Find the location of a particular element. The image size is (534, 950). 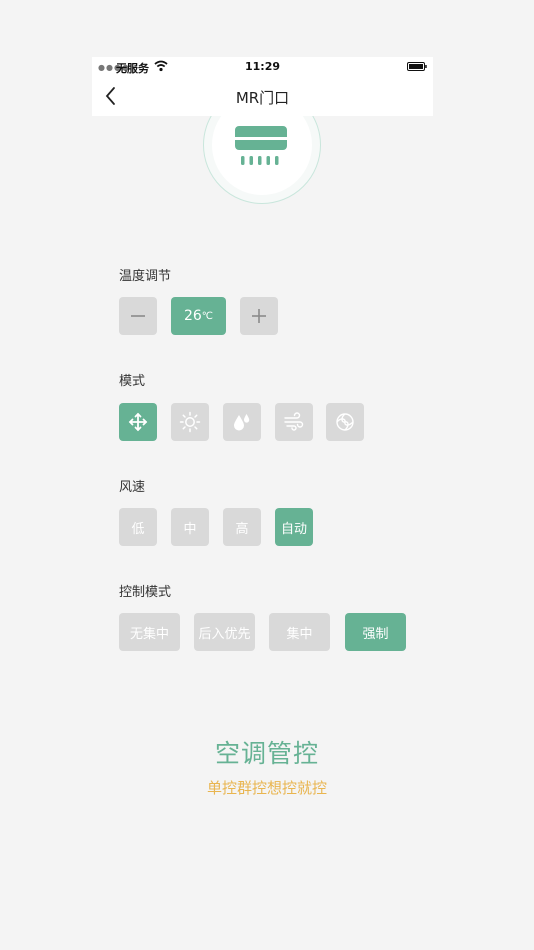

control-mode-label: 控制模式 is located at coordinates (145, 592).